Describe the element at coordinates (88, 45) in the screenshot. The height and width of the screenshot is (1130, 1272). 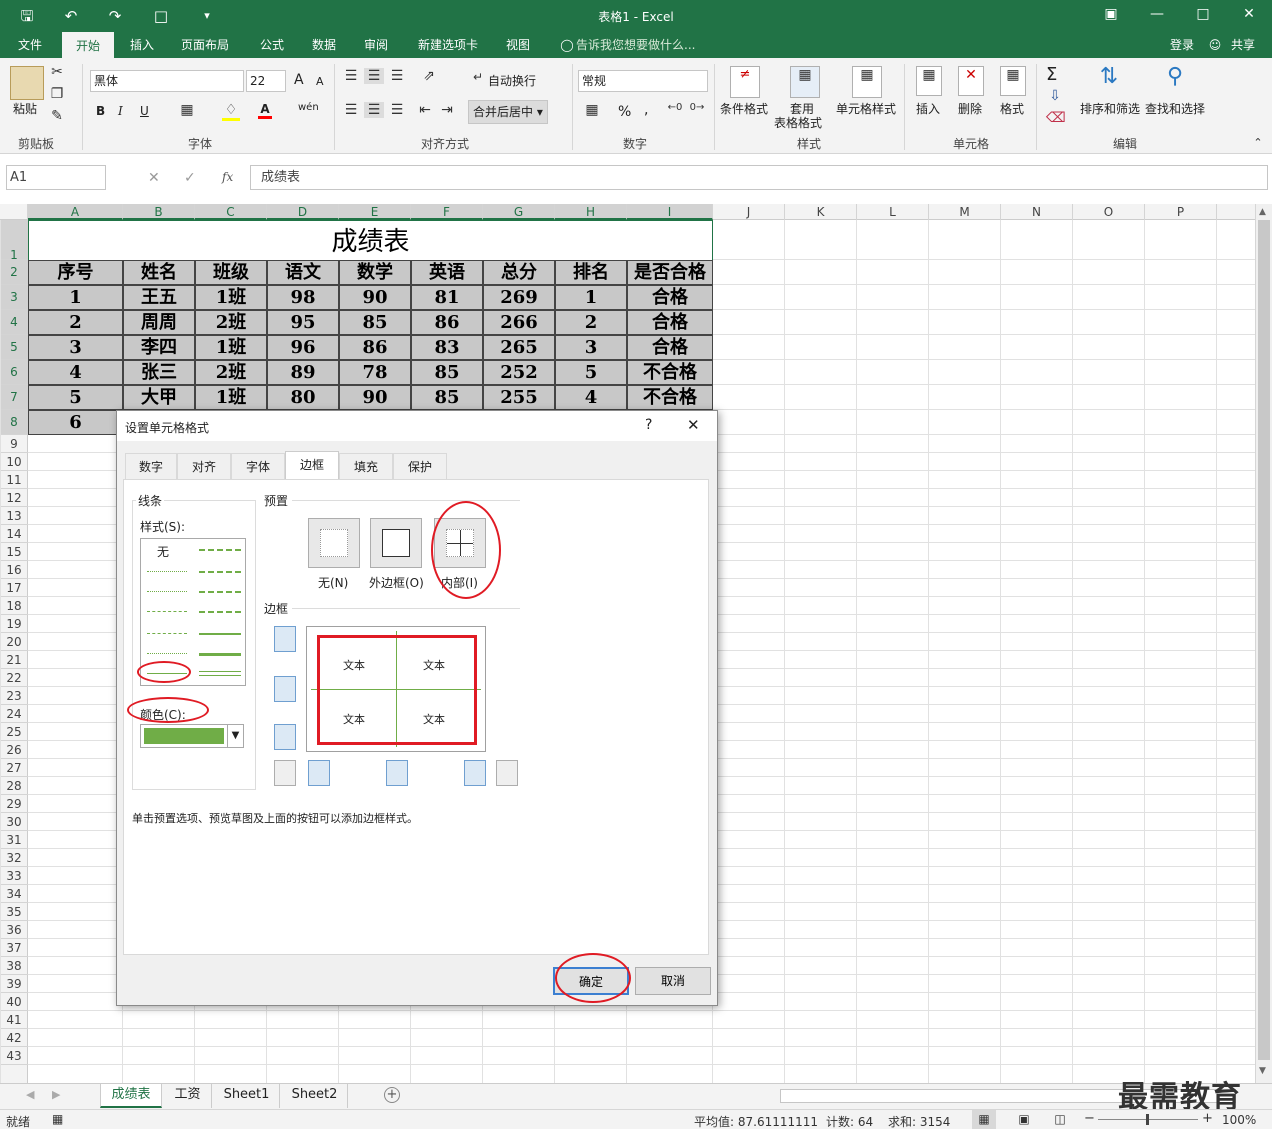
I see `tab-home: 开始` at that location.